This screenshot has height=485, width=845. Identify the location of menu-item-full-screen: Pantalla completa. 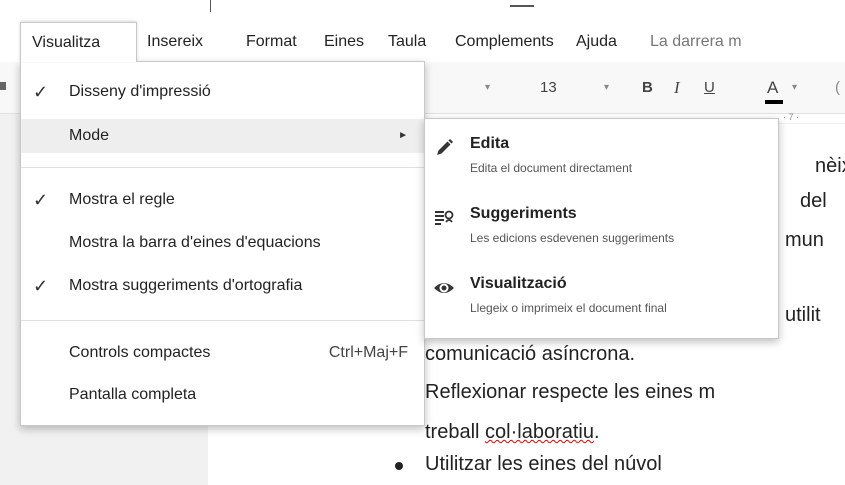
(222, 395).